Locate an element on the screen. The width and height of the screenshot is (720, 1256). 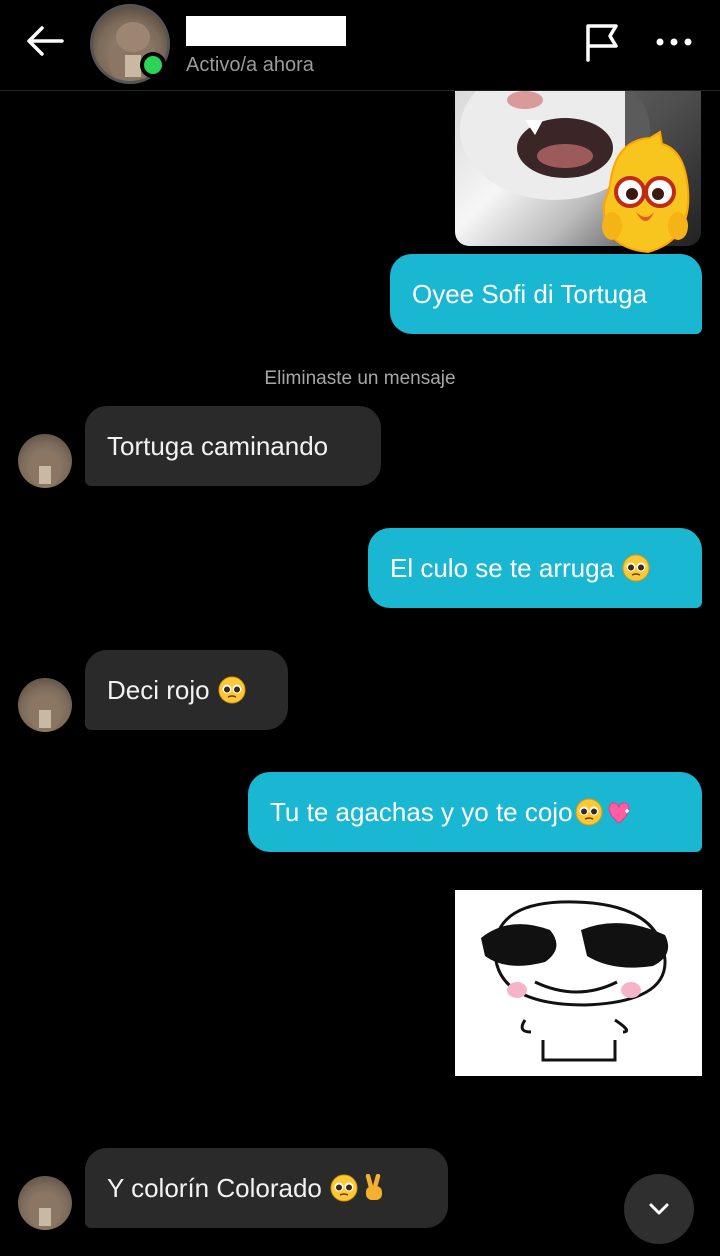
outgoing-message: Tu te agachas y yo te cojo is located at coordinates (475, 812).